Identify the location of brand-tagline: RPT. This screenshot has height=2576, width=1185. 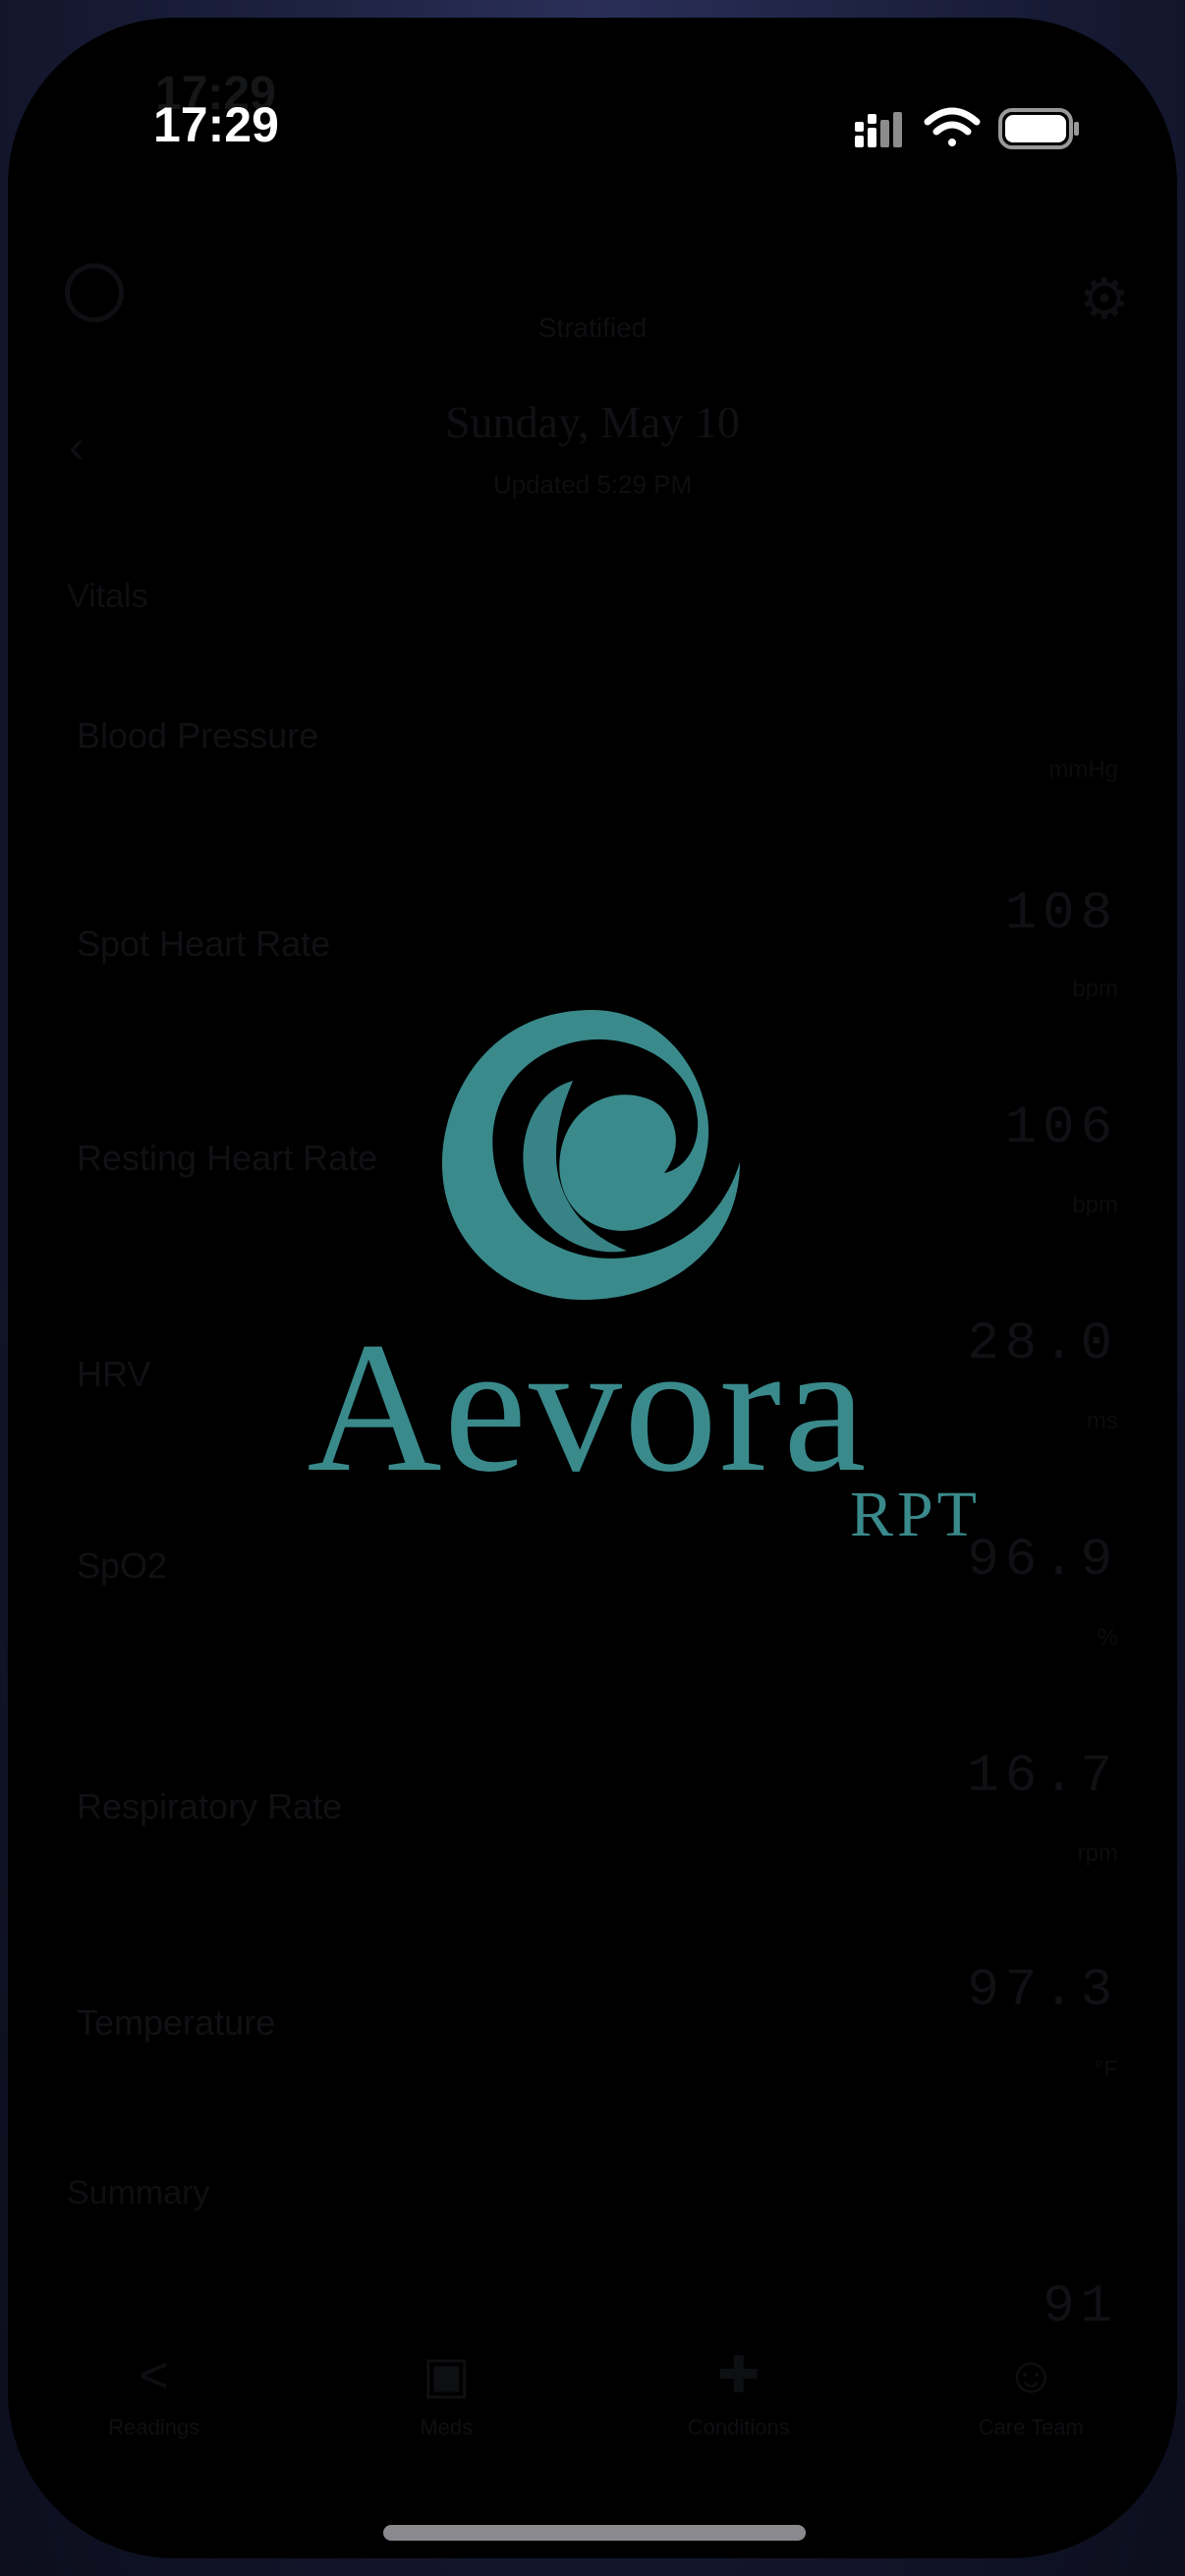
(916, 1514).